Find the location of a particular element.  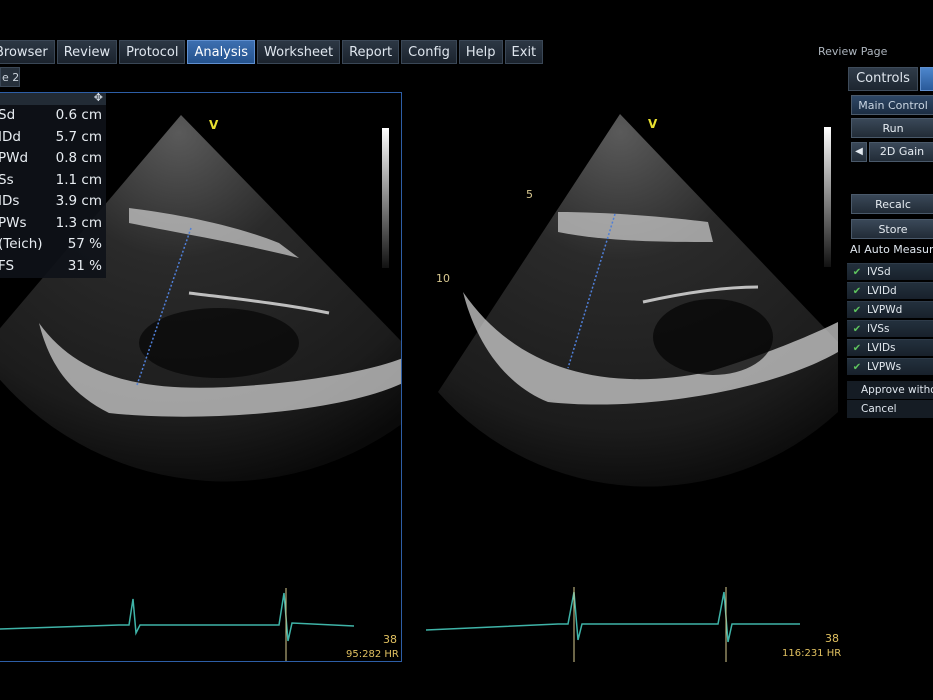

tab-controls: Controls is located at coordinates (883, 79).